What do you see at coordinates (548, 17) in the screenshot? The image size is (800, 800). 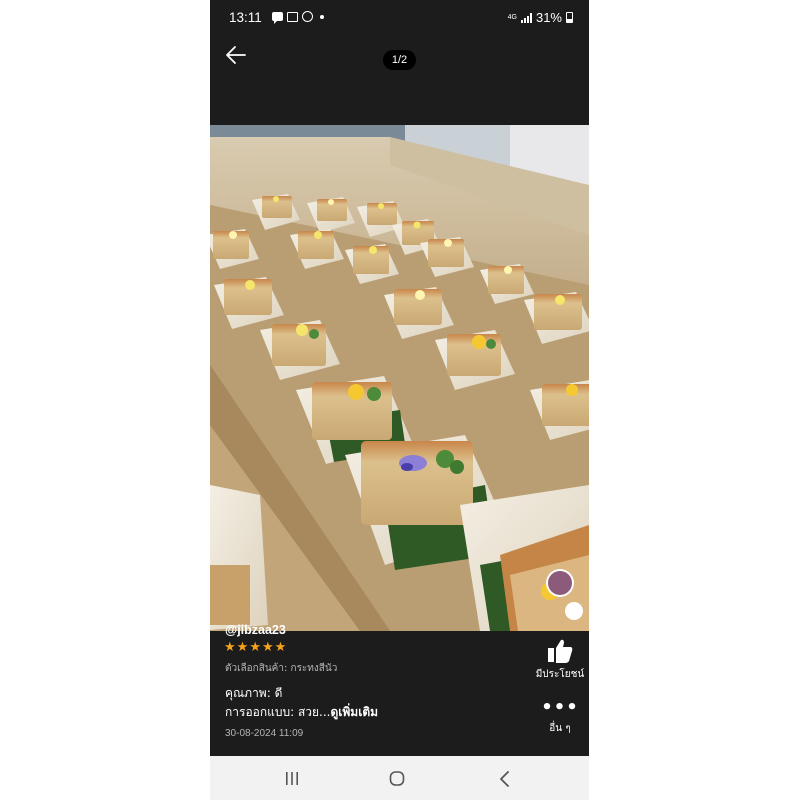 I see `battery-percent: 31%` at bounding box center [548, 17].